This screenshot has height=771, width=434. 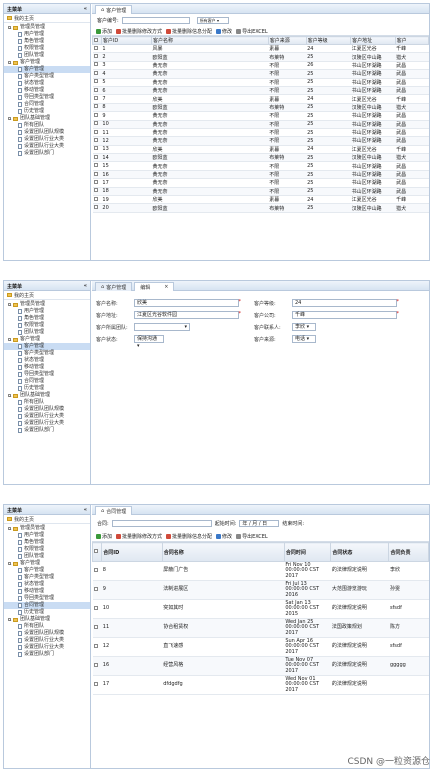 I want to click on column-header: 客户等级, so click(x=328, y=40).